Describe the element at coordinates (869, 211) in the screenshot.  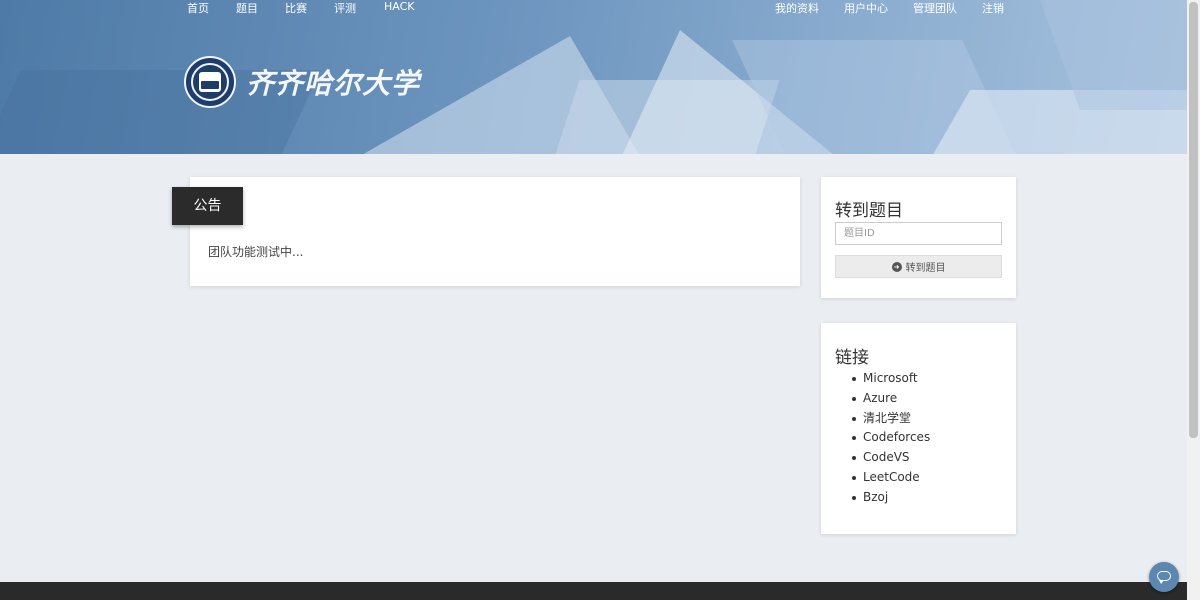
I see `goto-problem-title: 转到题目` at that location.